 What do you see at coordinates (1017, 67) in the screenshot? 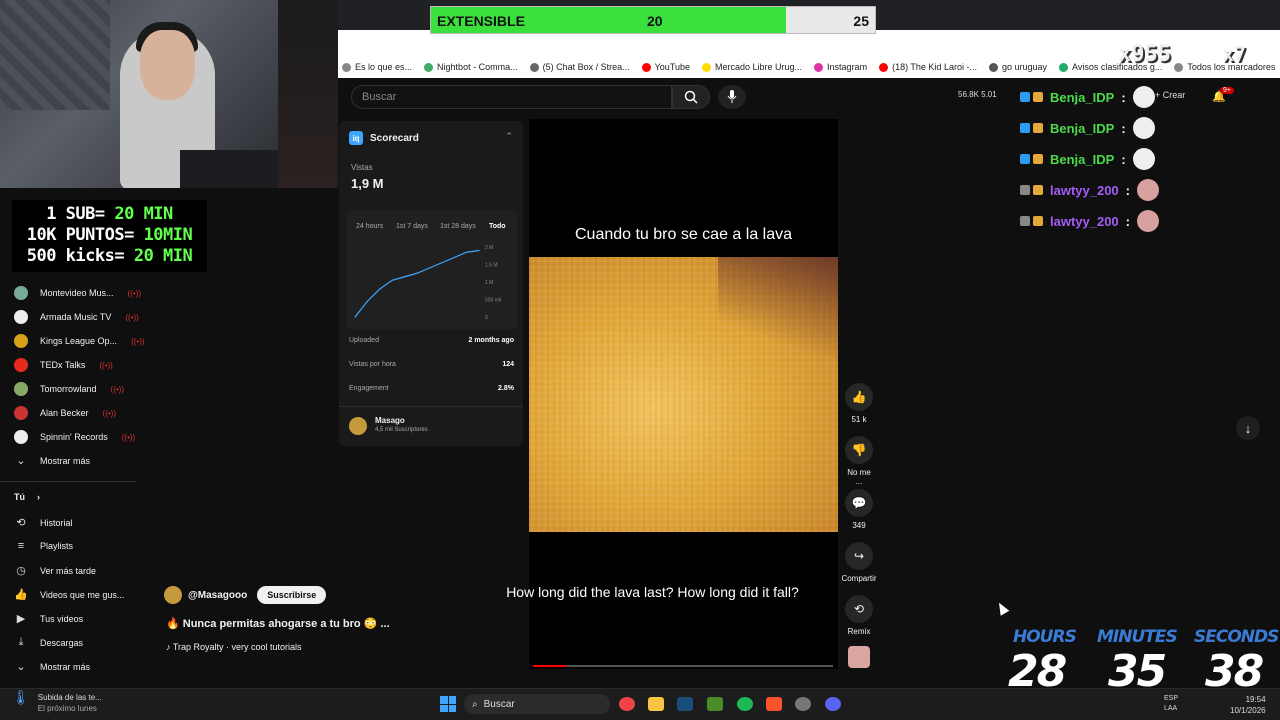
I see `bookmark-item: go uruguay` at bounding box center [1017, 67].